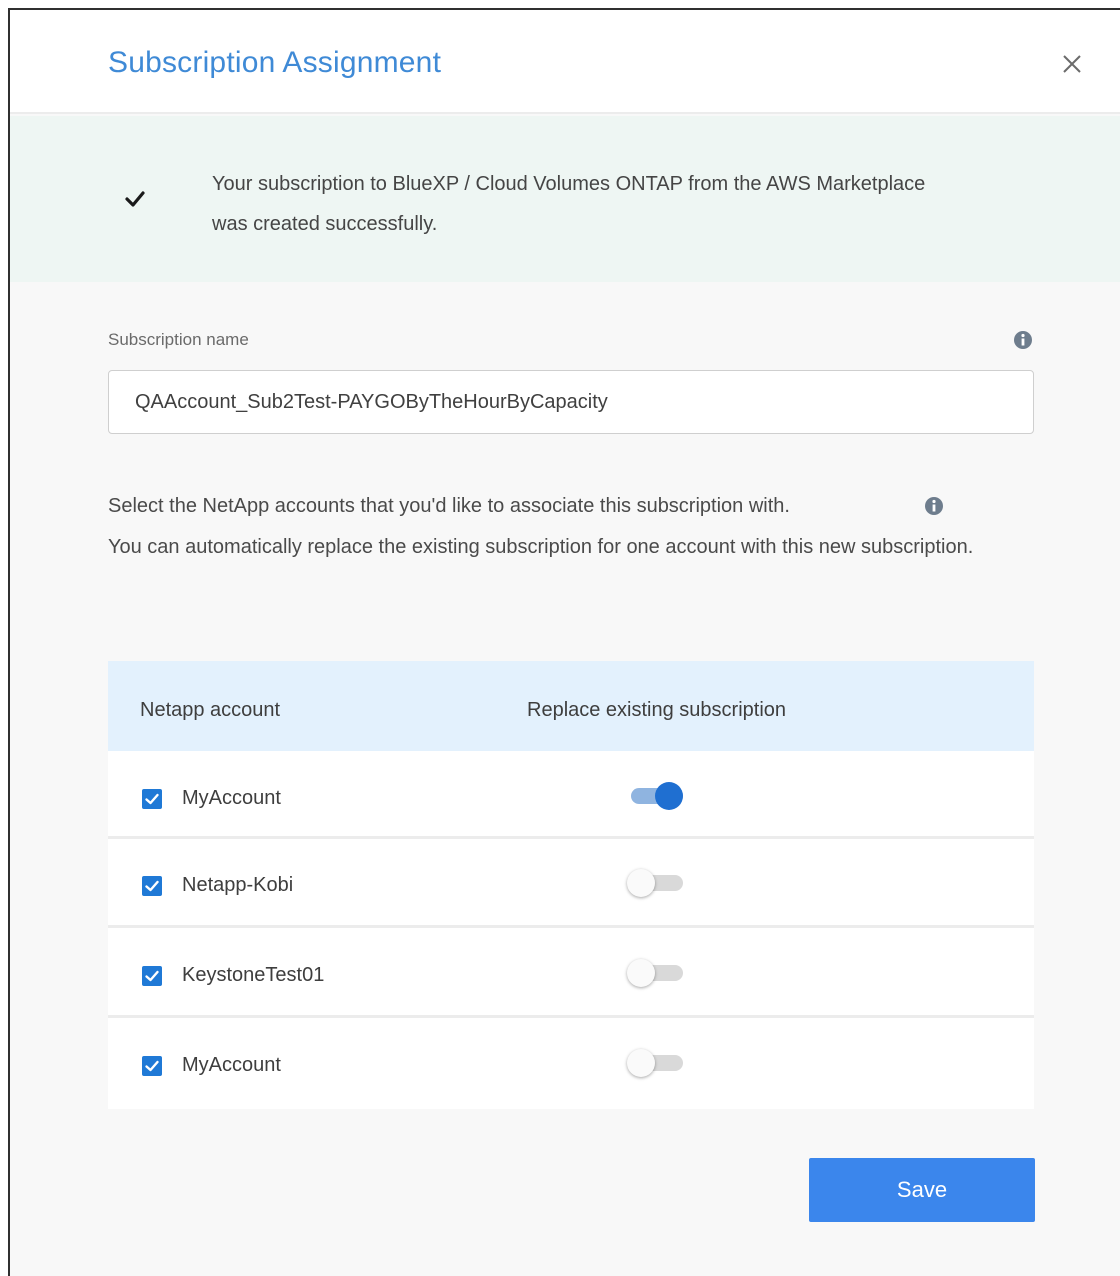 Image resolution: width=1120 pixels, height=1276 pixels. I want to click on close-icon, so click(1072, 64).